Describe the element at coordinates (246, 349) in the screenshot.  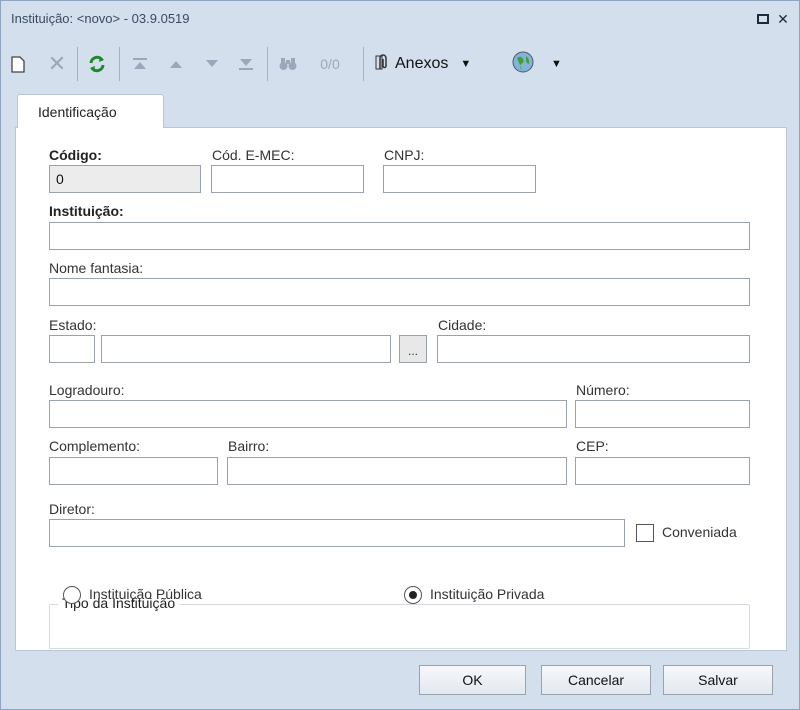
I see `estado-name-field` at that location.